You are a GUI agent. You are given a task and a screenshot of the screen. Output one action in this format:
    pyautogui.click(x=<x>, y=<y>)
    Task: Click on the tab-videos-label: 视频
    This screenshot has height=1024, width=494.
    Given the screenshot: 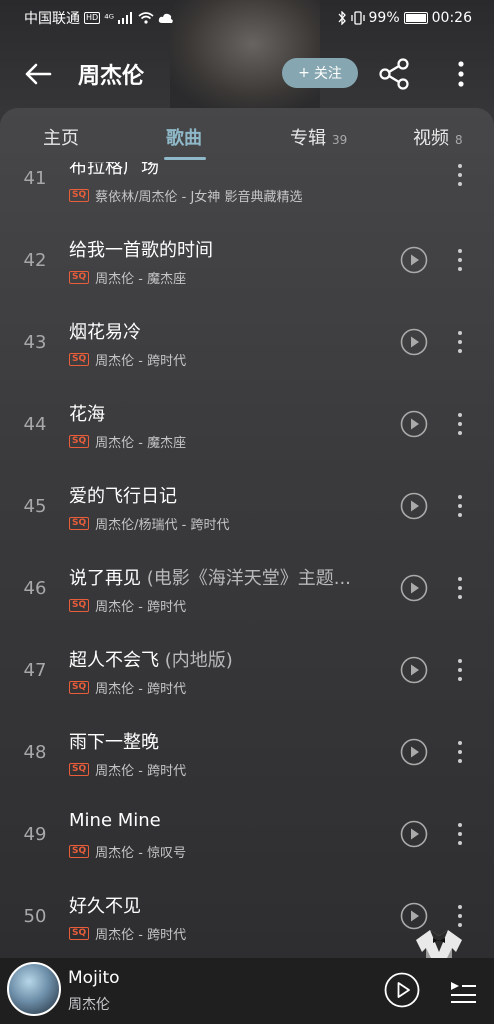 What is the action you would take?
    pyautogui.click(x=431, y=138)
    